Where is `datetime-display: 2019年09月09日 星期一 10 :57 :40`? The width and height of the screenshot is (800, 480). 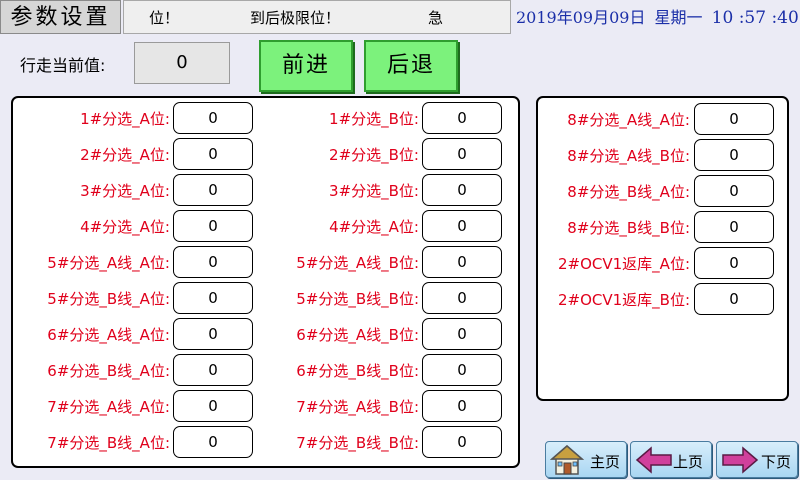
datetime-display: 2019年09月09日 星期一 10 :57 :40 is located at coordinates (658, 18).